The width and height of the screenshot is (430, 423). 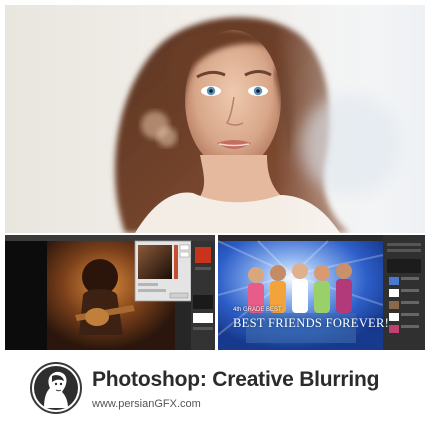 What do you see at coordinates (146, 404) in the screenshot?
I see `site-url-link: www.persianGFX.com` at bounding box center [146, 404].